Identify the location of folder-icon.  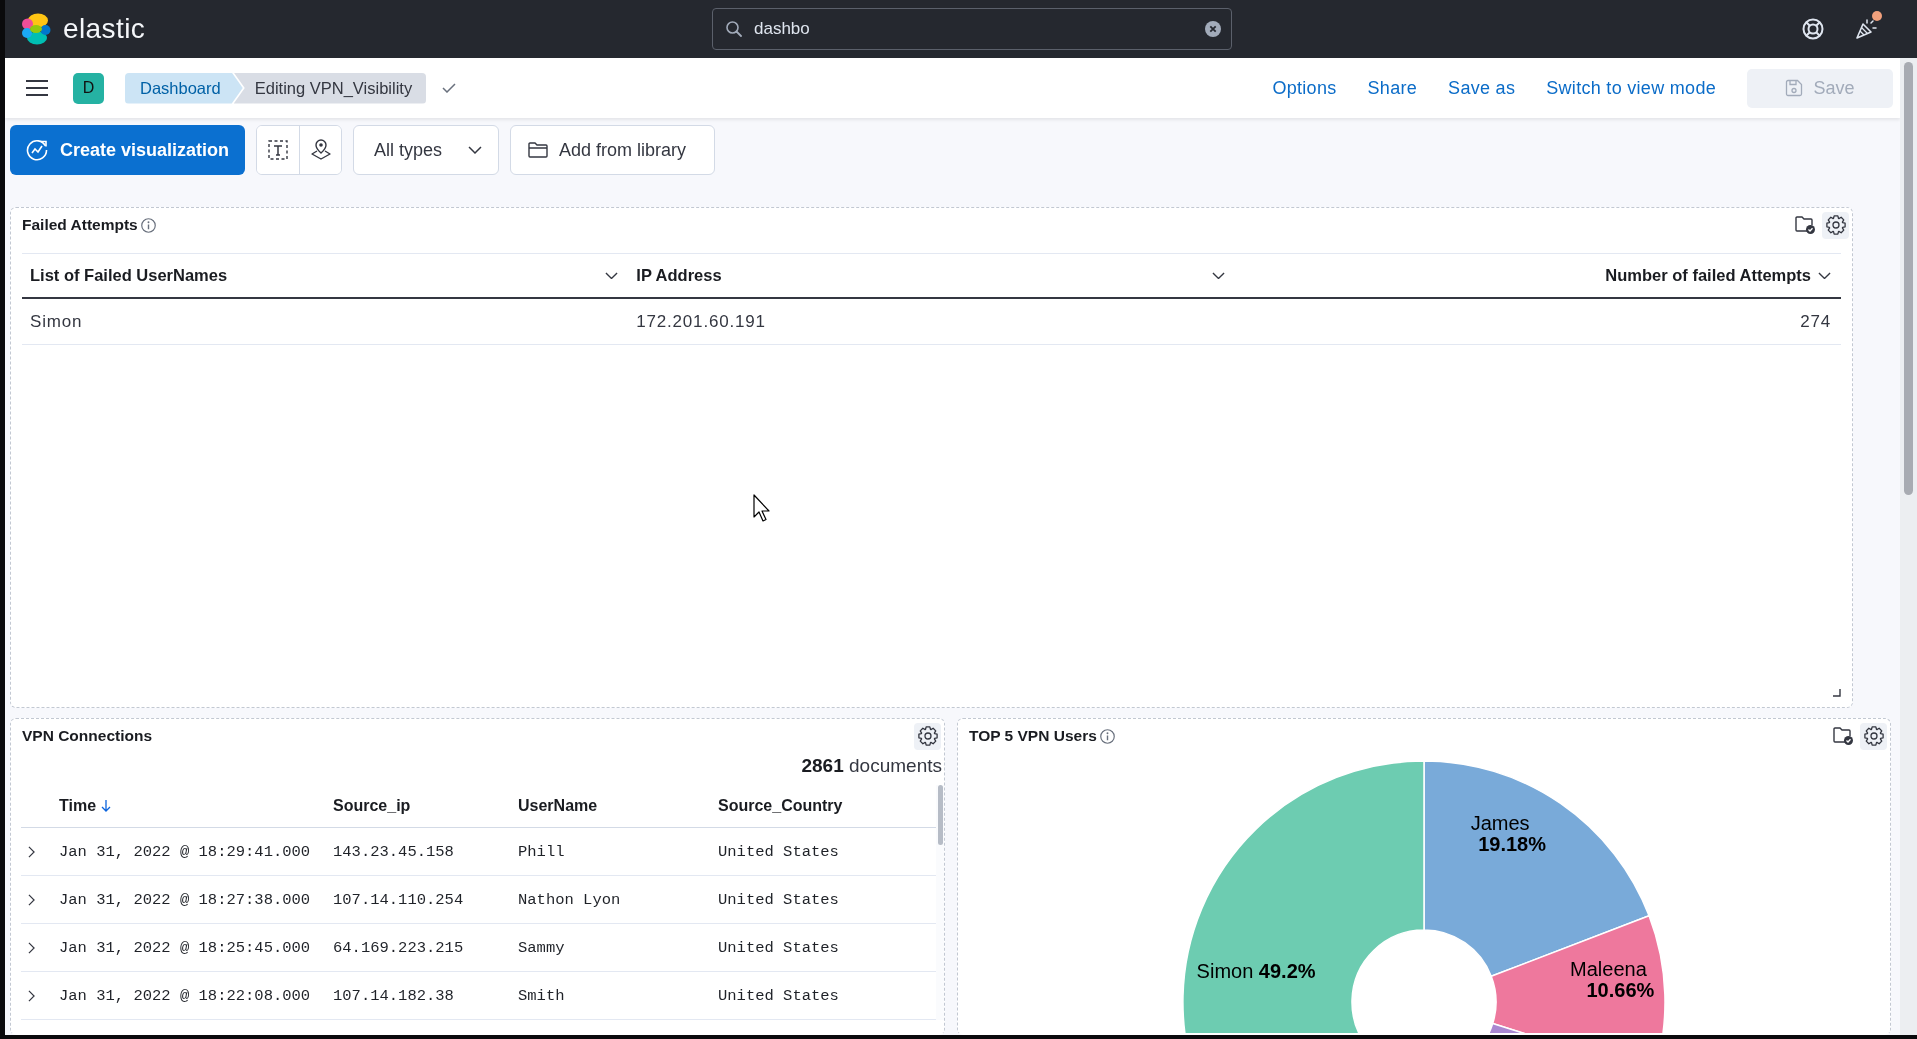
(538, 150).